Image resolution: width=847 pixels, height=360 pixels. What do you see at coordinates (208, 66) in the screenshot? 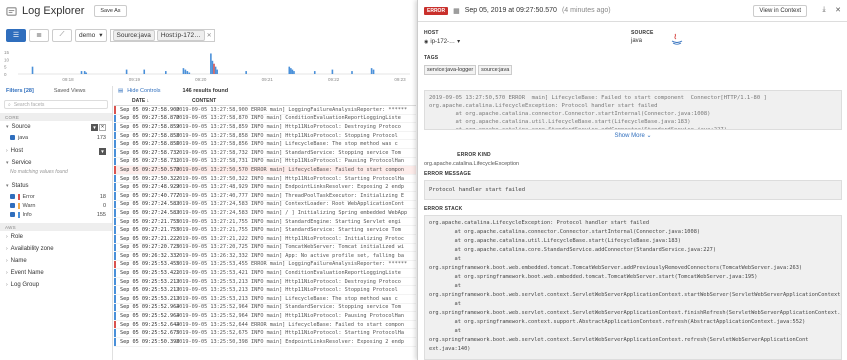
I see `log-histogram: 15 10 5 0 09:18 09:19 09:20 09:21 09:22 09:23` at bounding box center [208, 66].